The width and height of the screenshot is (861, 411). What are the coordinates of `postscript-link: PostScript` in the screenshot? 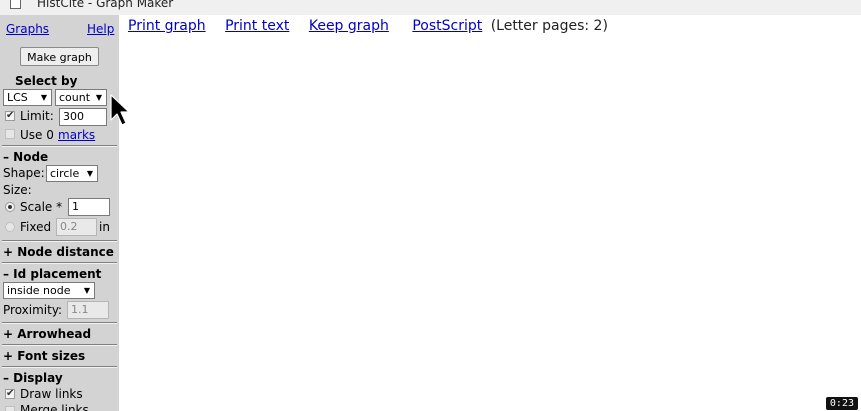 It's located at (447, 26).